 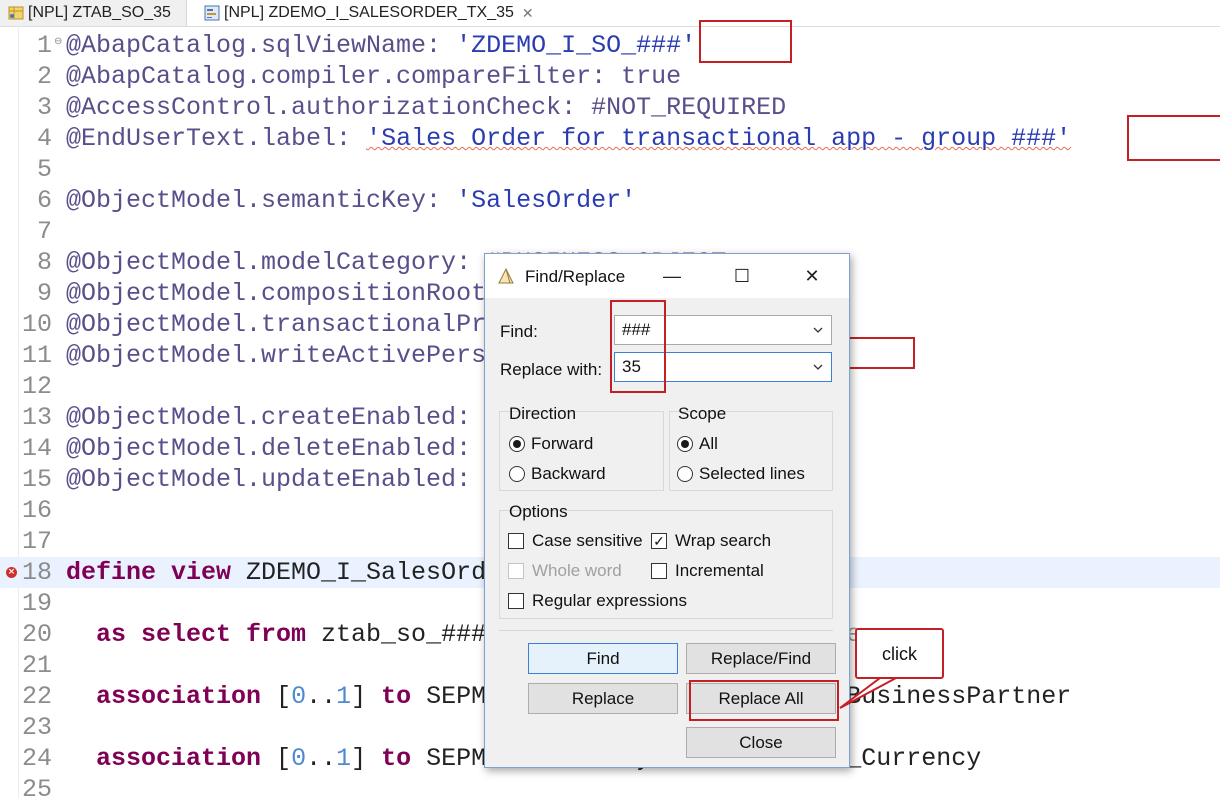 I want to click on case-sensitive-checkbox: Case sensitive, so click(x=575, y=541).